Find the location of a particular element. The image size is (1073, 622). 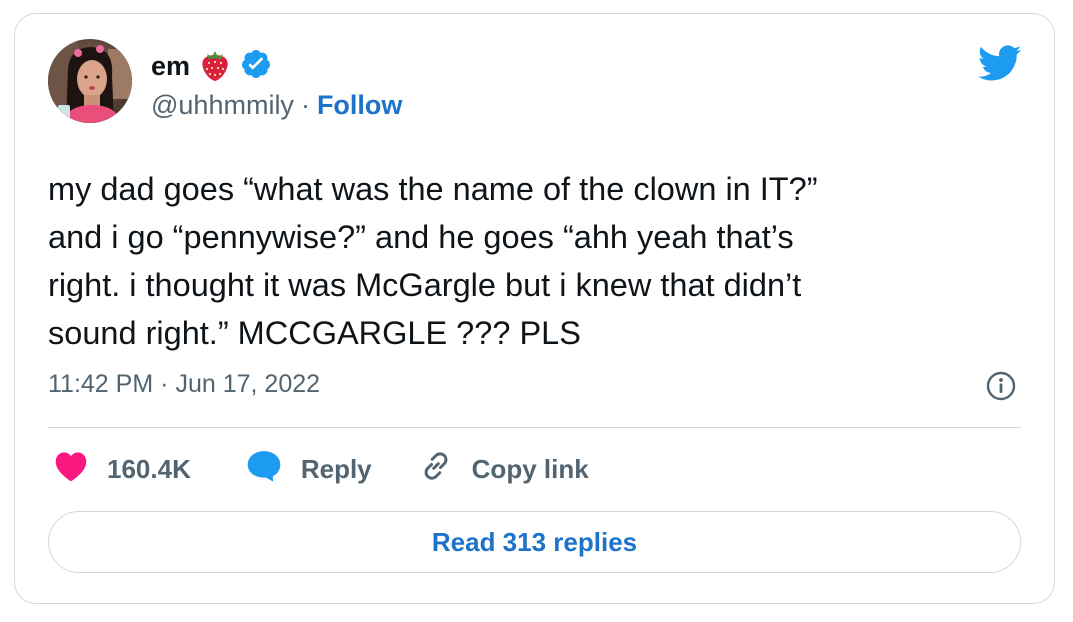

twitter-bird-icon is located at coordinates (999, 65).